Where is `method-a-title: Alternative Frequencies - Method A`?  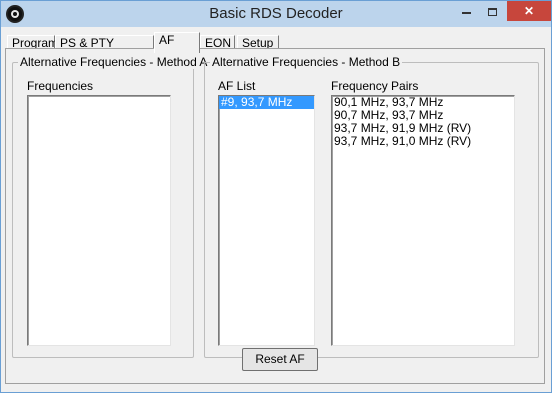 method-a-title: Alternative Frequencies - Method A is located at coordinates (114, 62).